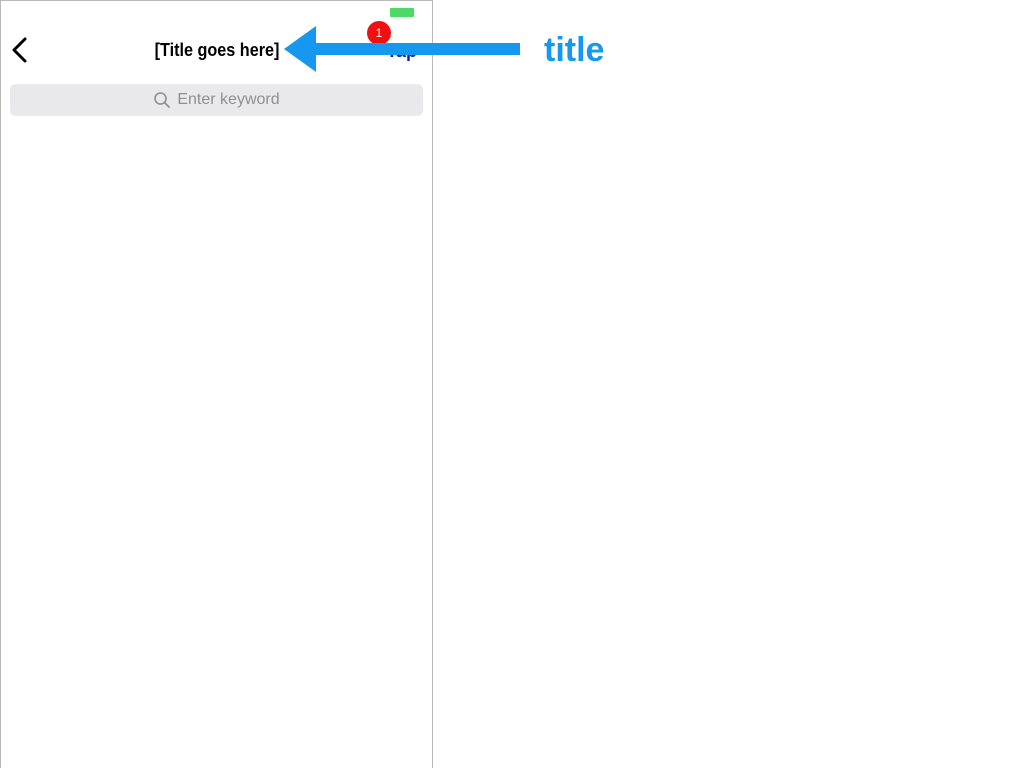 The width and height of the screenshot is (1024, 768). I want to click on annotation-label: title, so click(574, 50).